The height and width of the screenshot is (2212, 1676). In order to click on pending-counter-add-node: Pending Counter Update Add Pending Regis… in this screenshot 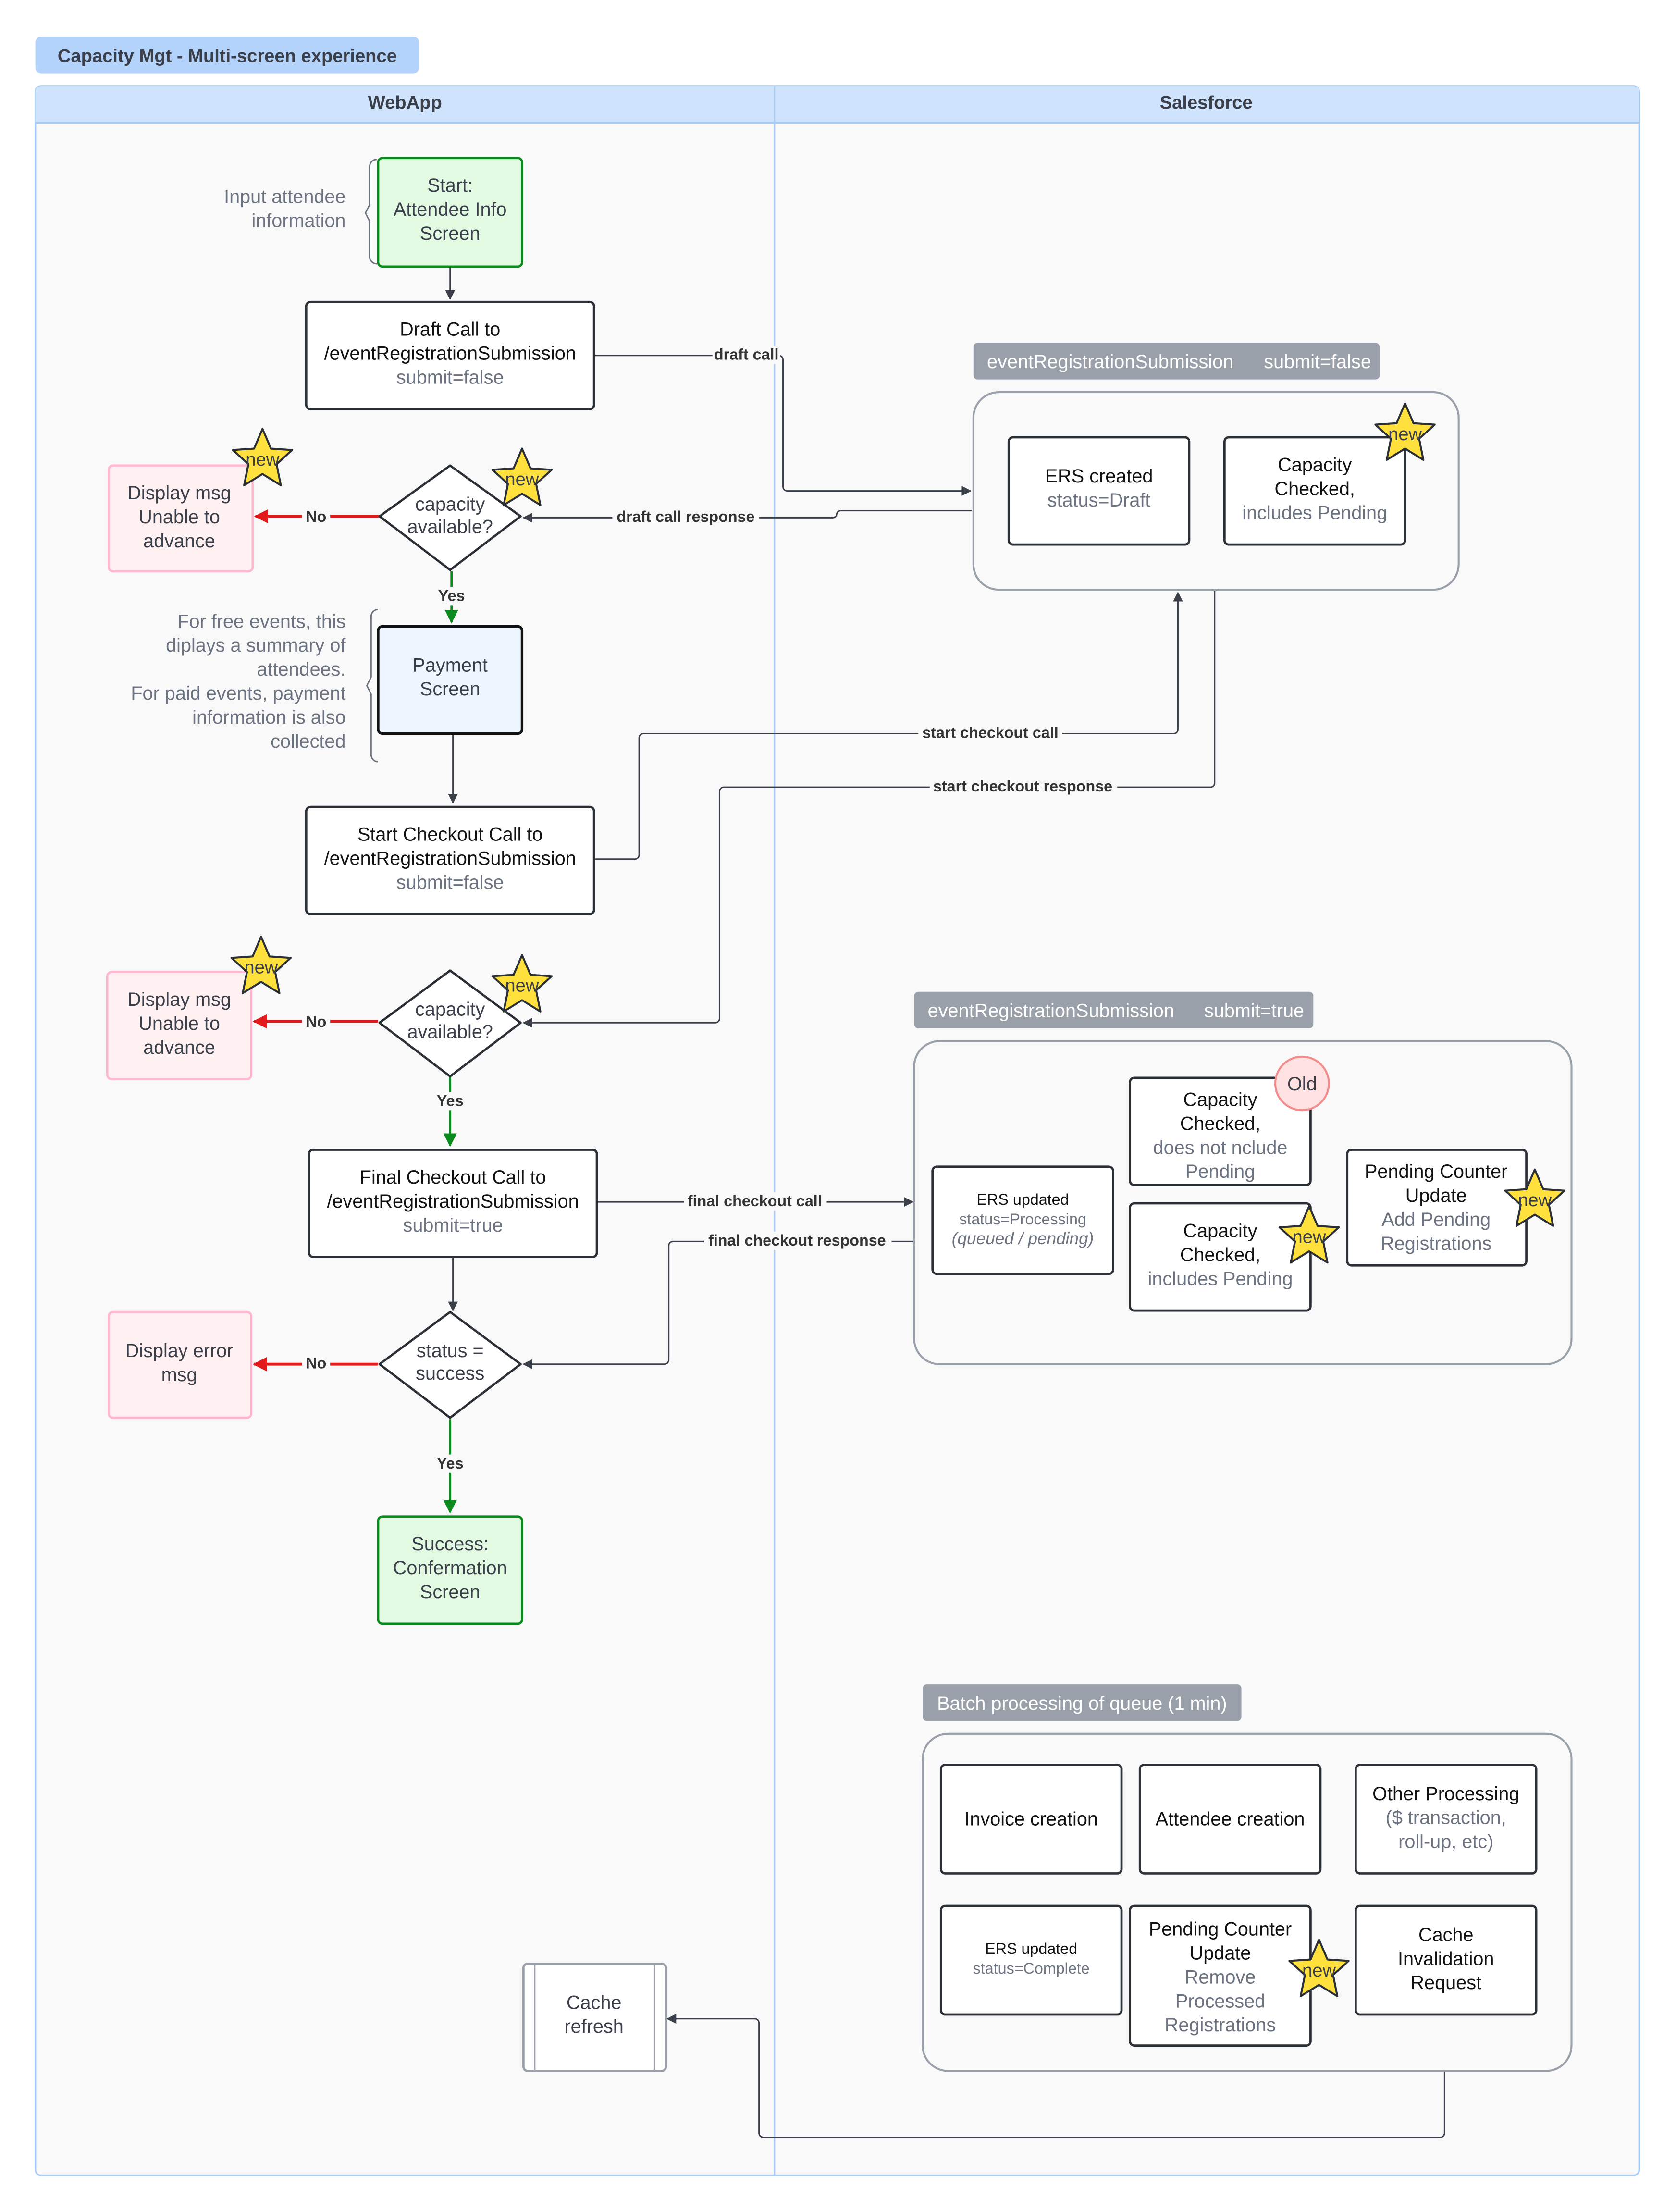, I will do `click(1437, 1208)`.